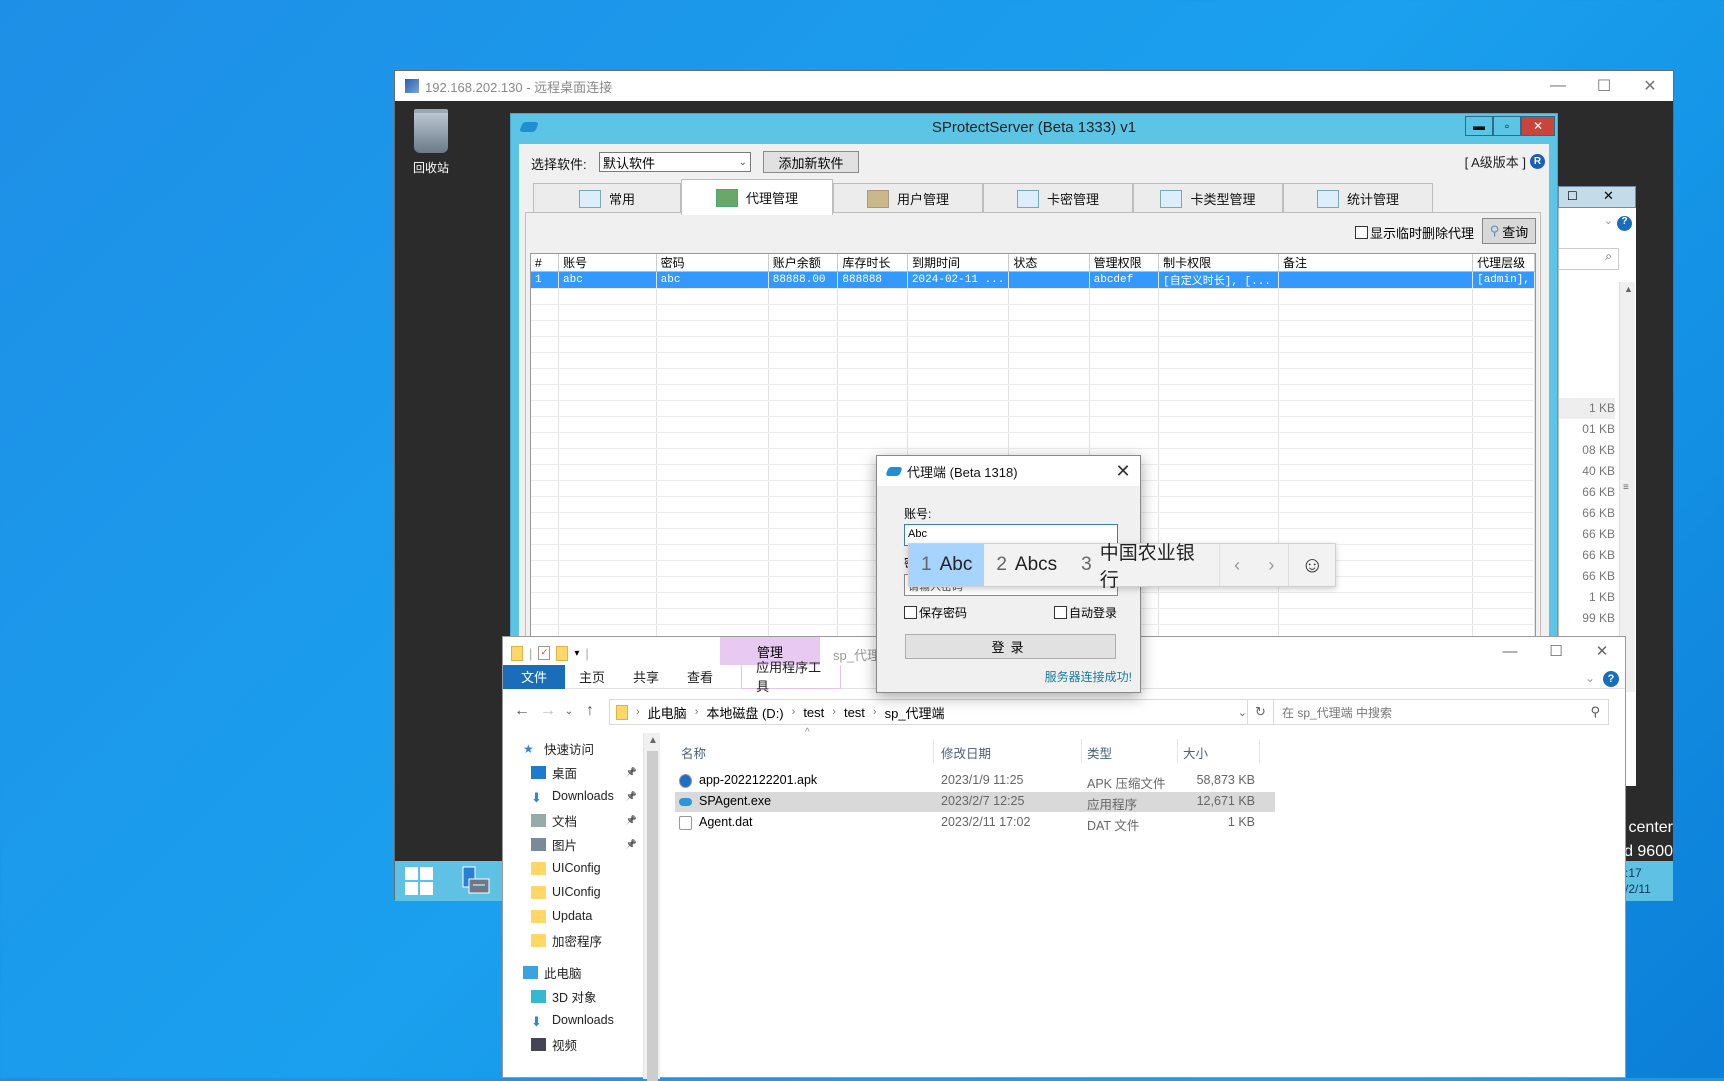 This screenshot has height=1081, width=1724. What do you see at coordinates (1271, 565) in the screenshot?
I see `ime-next-icon: ›` at bounding box center [1271, 565].